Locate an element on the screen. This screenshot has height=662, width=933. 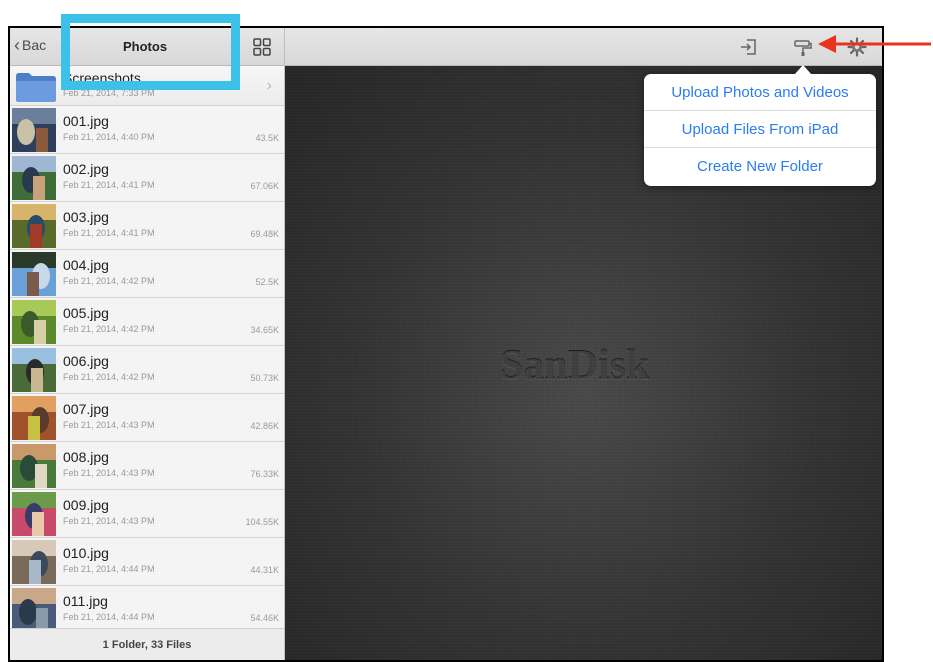
toolbar-divider is located at coordinates (284, 47).